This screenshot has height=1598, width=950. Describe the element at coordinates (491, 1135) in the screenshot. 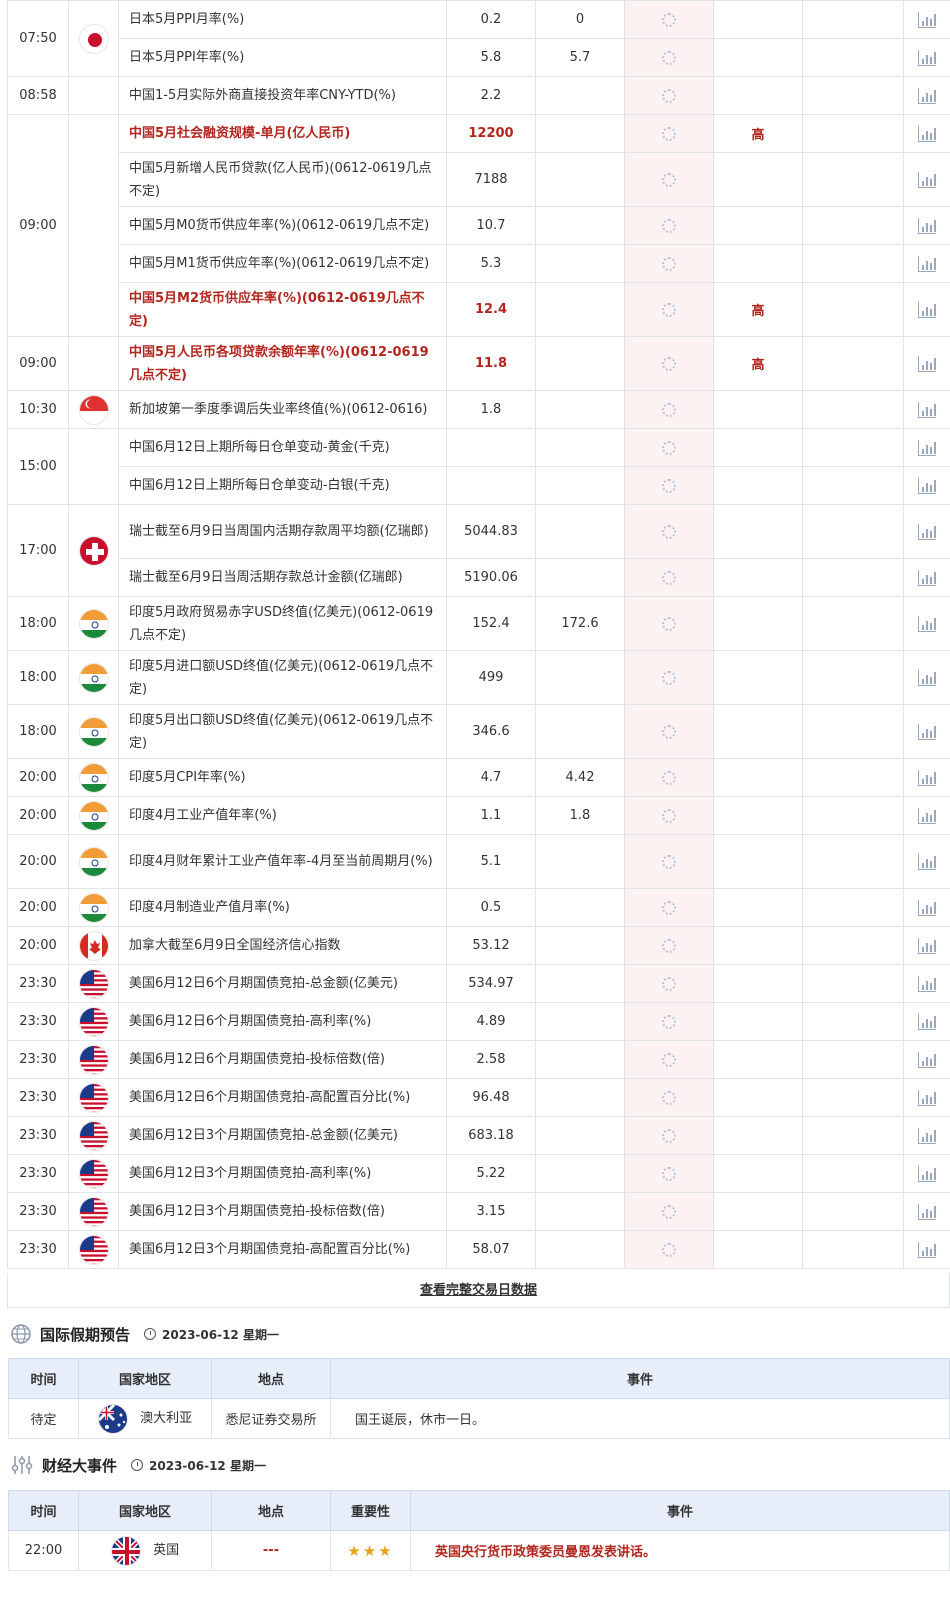

I see `previous-value: 683.18` at that location.